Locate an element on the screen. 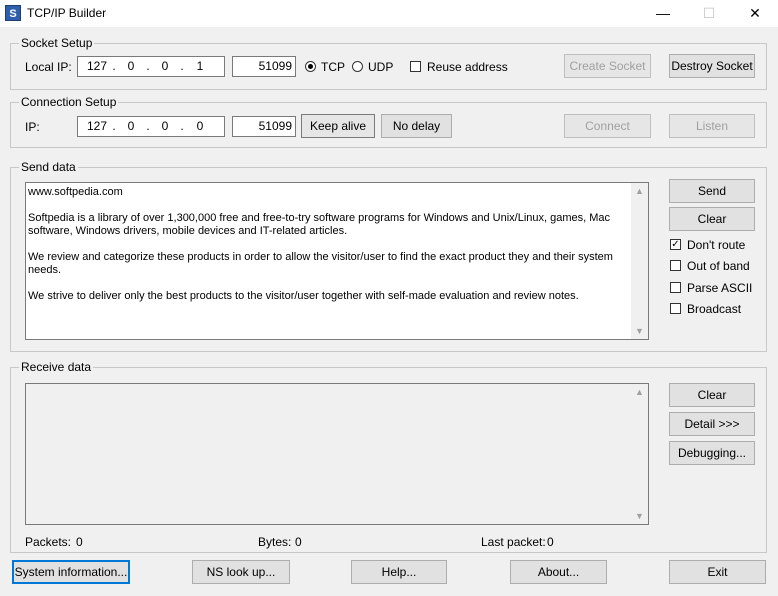 This screenshot has height=596, width=778. tcp-radio is located at coordinates (310, 66).